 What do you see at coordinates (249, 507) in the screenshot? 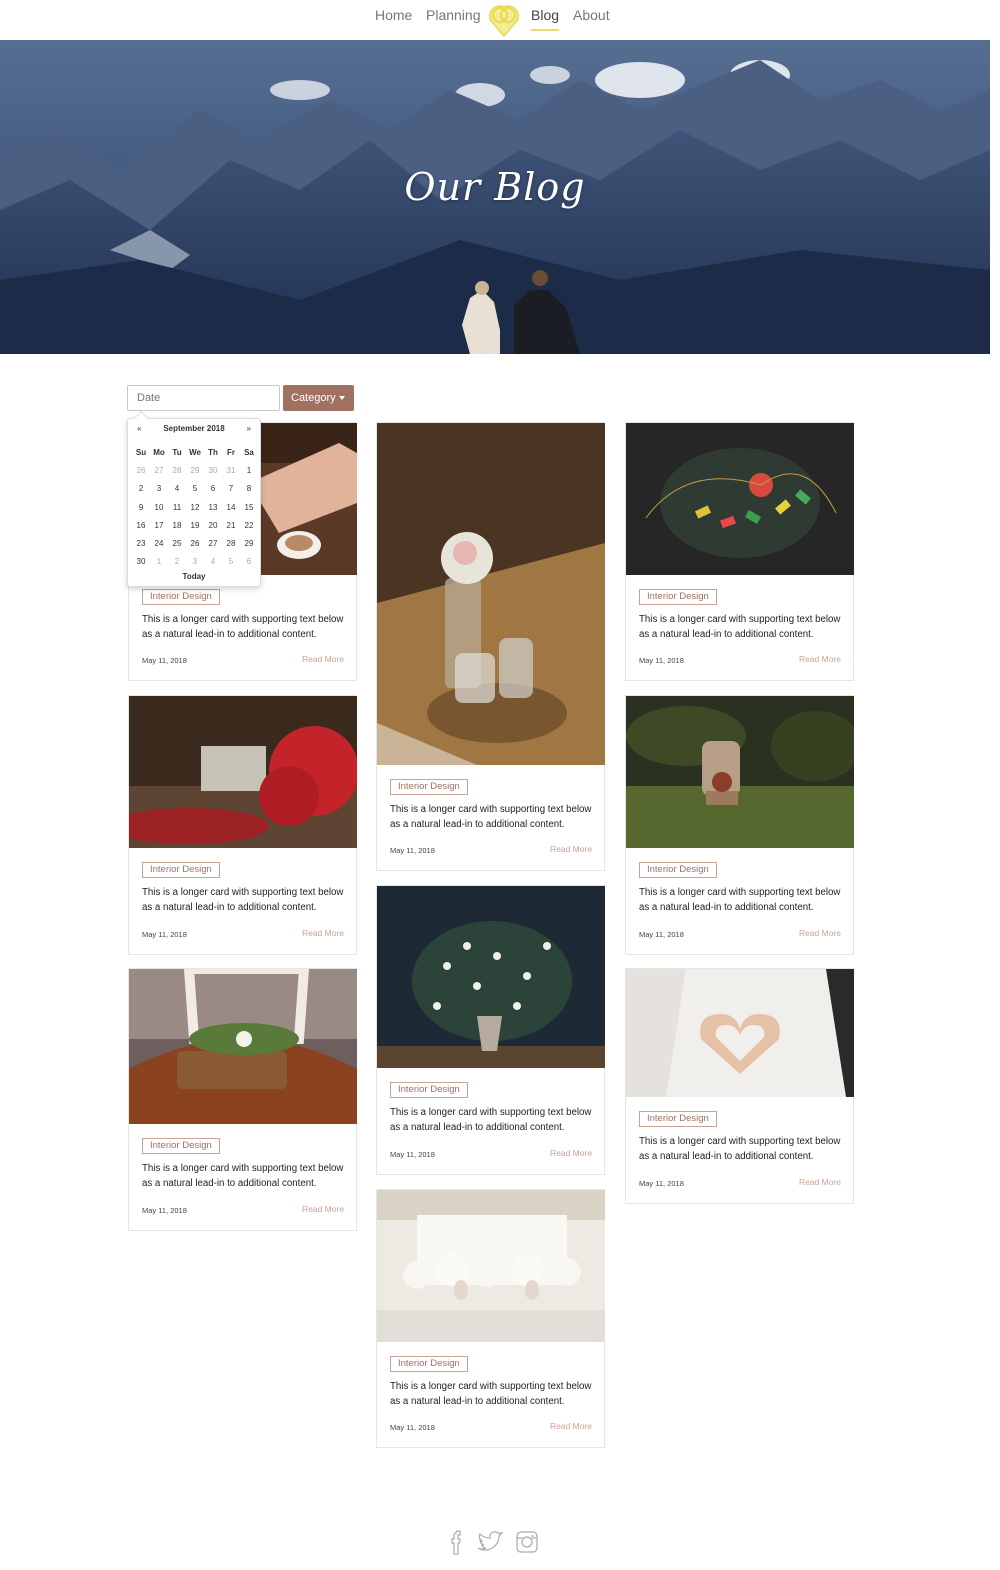
I see `day-cell: 15` at bounding box center [249, 507].